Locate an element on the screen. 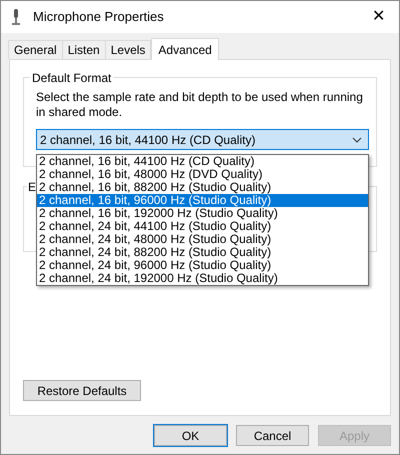 Image resolution: width=400 pixels, height=455 pixels. dropdown-option: 2 channel, 24 bit, 96000 Hz (Studio Quality) is located at coordinates (202, 265).